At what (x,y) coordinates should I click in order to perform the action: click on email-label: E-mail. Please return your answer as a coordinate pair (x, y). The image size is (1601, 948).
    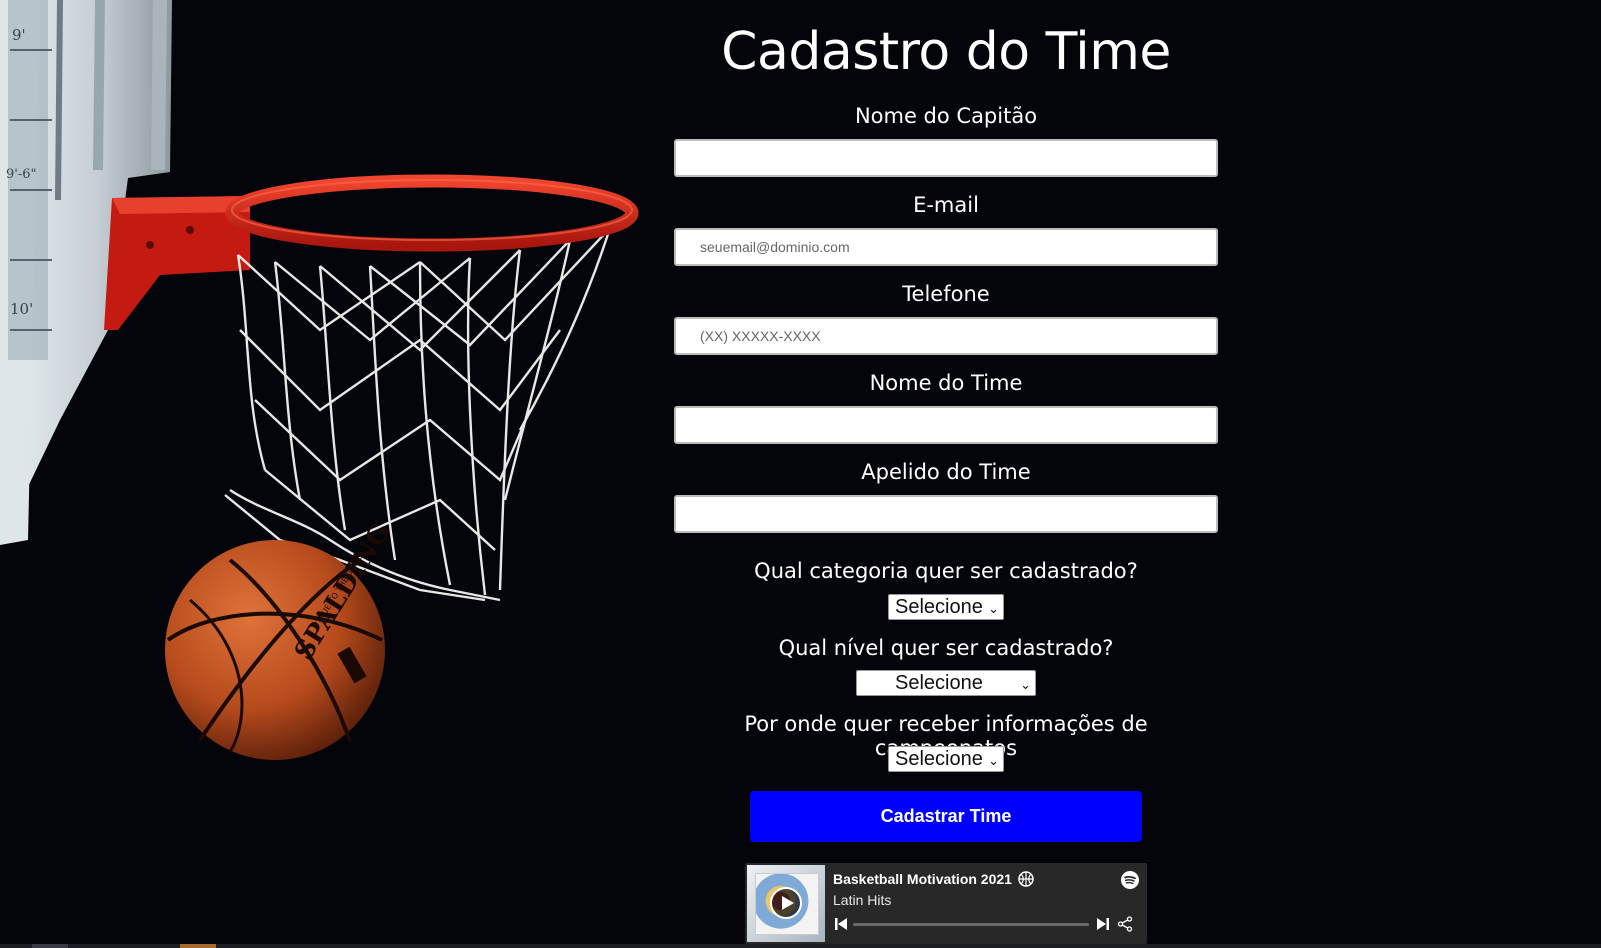
    Looking at the image, I should click on (946, 205).